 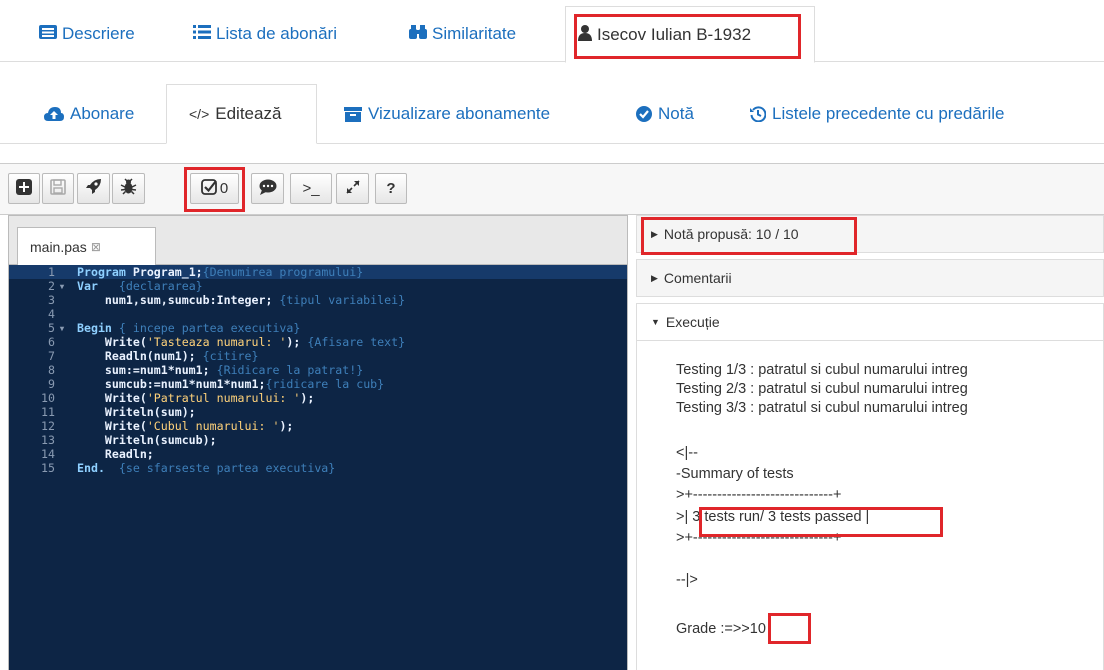 I want to click on code-text: End. {se sfarseste partea executiva}, so click(x=202, y=468).